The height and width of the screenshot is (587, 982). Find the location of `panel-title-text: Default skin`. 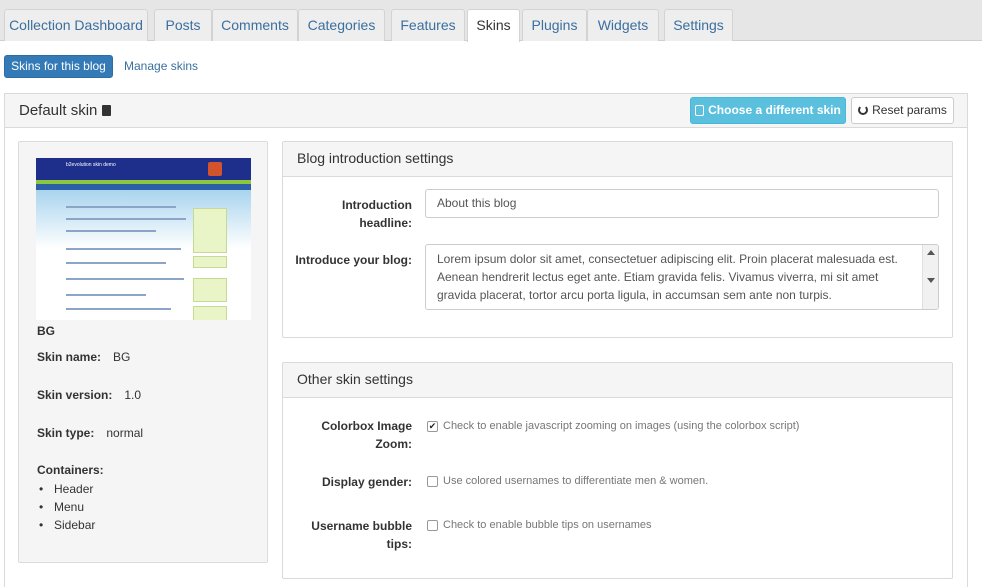

panel-title-text: Default skin is located at coordinates (58, 110).